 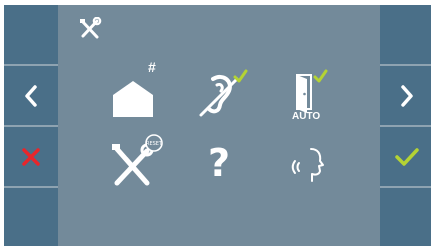 I want to click on reset-badge: RESET, so click(x=154, y=144).